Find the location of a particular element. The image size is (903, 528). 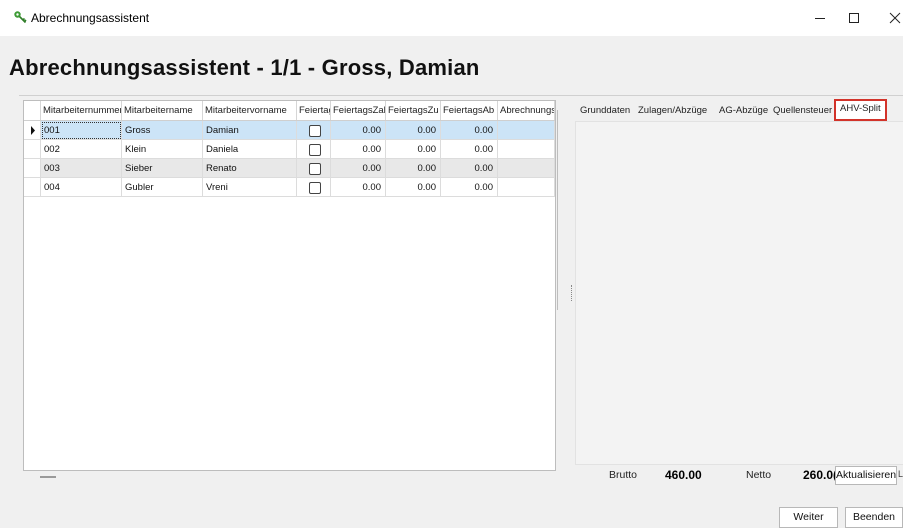

cell-mitarbeitervorname: Vreni is located at coordinates (250, 187).